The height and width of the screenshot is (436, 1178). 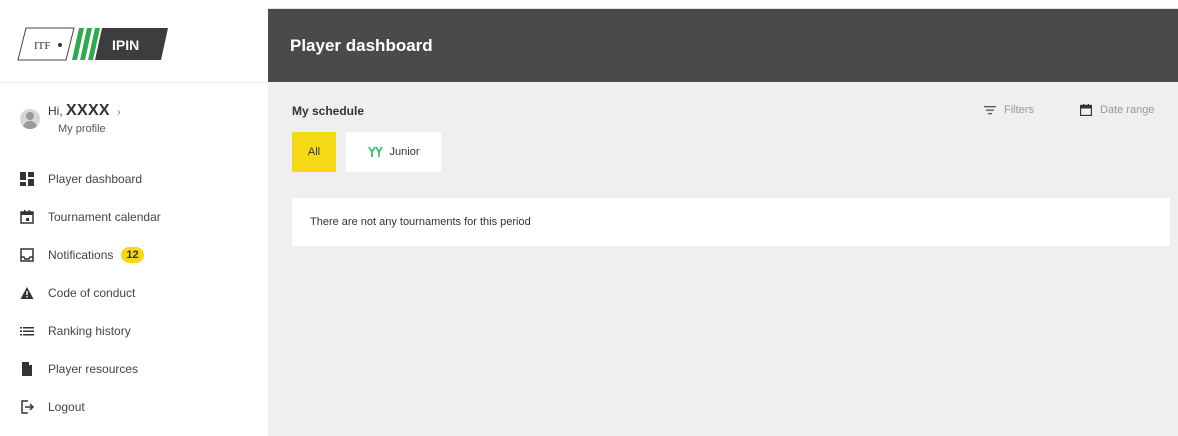 I want to click on sidebar-item-label: Tournament calendar, so click(x=104, y=217).